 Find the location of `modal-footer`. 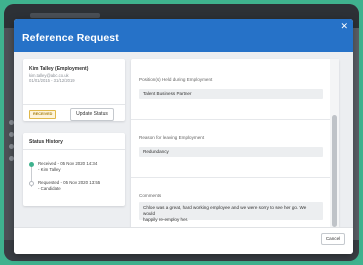

modal-footer is located at coordinates (183, 240).